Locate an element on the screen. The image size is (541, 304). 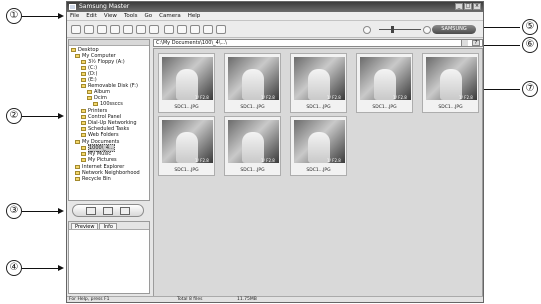
view-mode-icon is located at coordinates (91, 211).